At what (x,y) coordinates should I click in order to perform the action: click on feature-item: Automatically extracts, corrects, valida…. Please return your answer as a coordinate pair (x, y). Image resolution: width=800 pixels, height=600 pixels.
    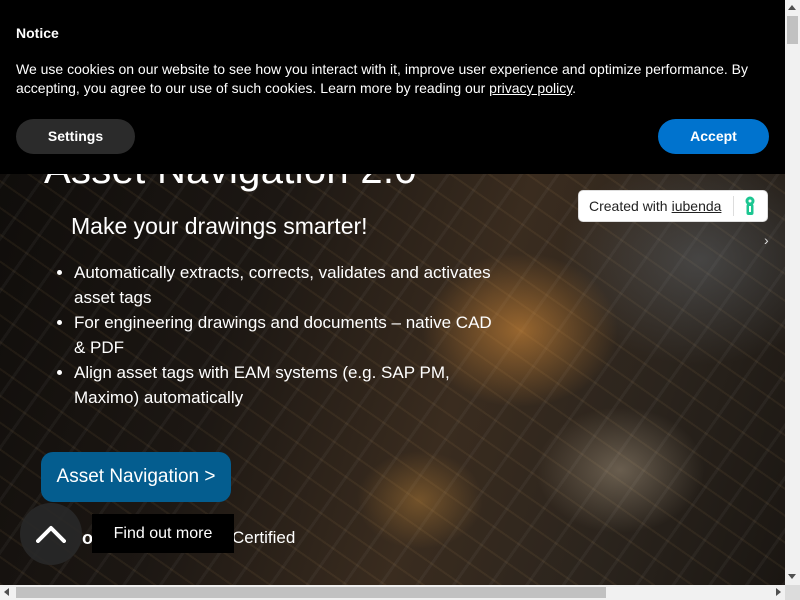
    Looking at the image, I should click on (284, 285).